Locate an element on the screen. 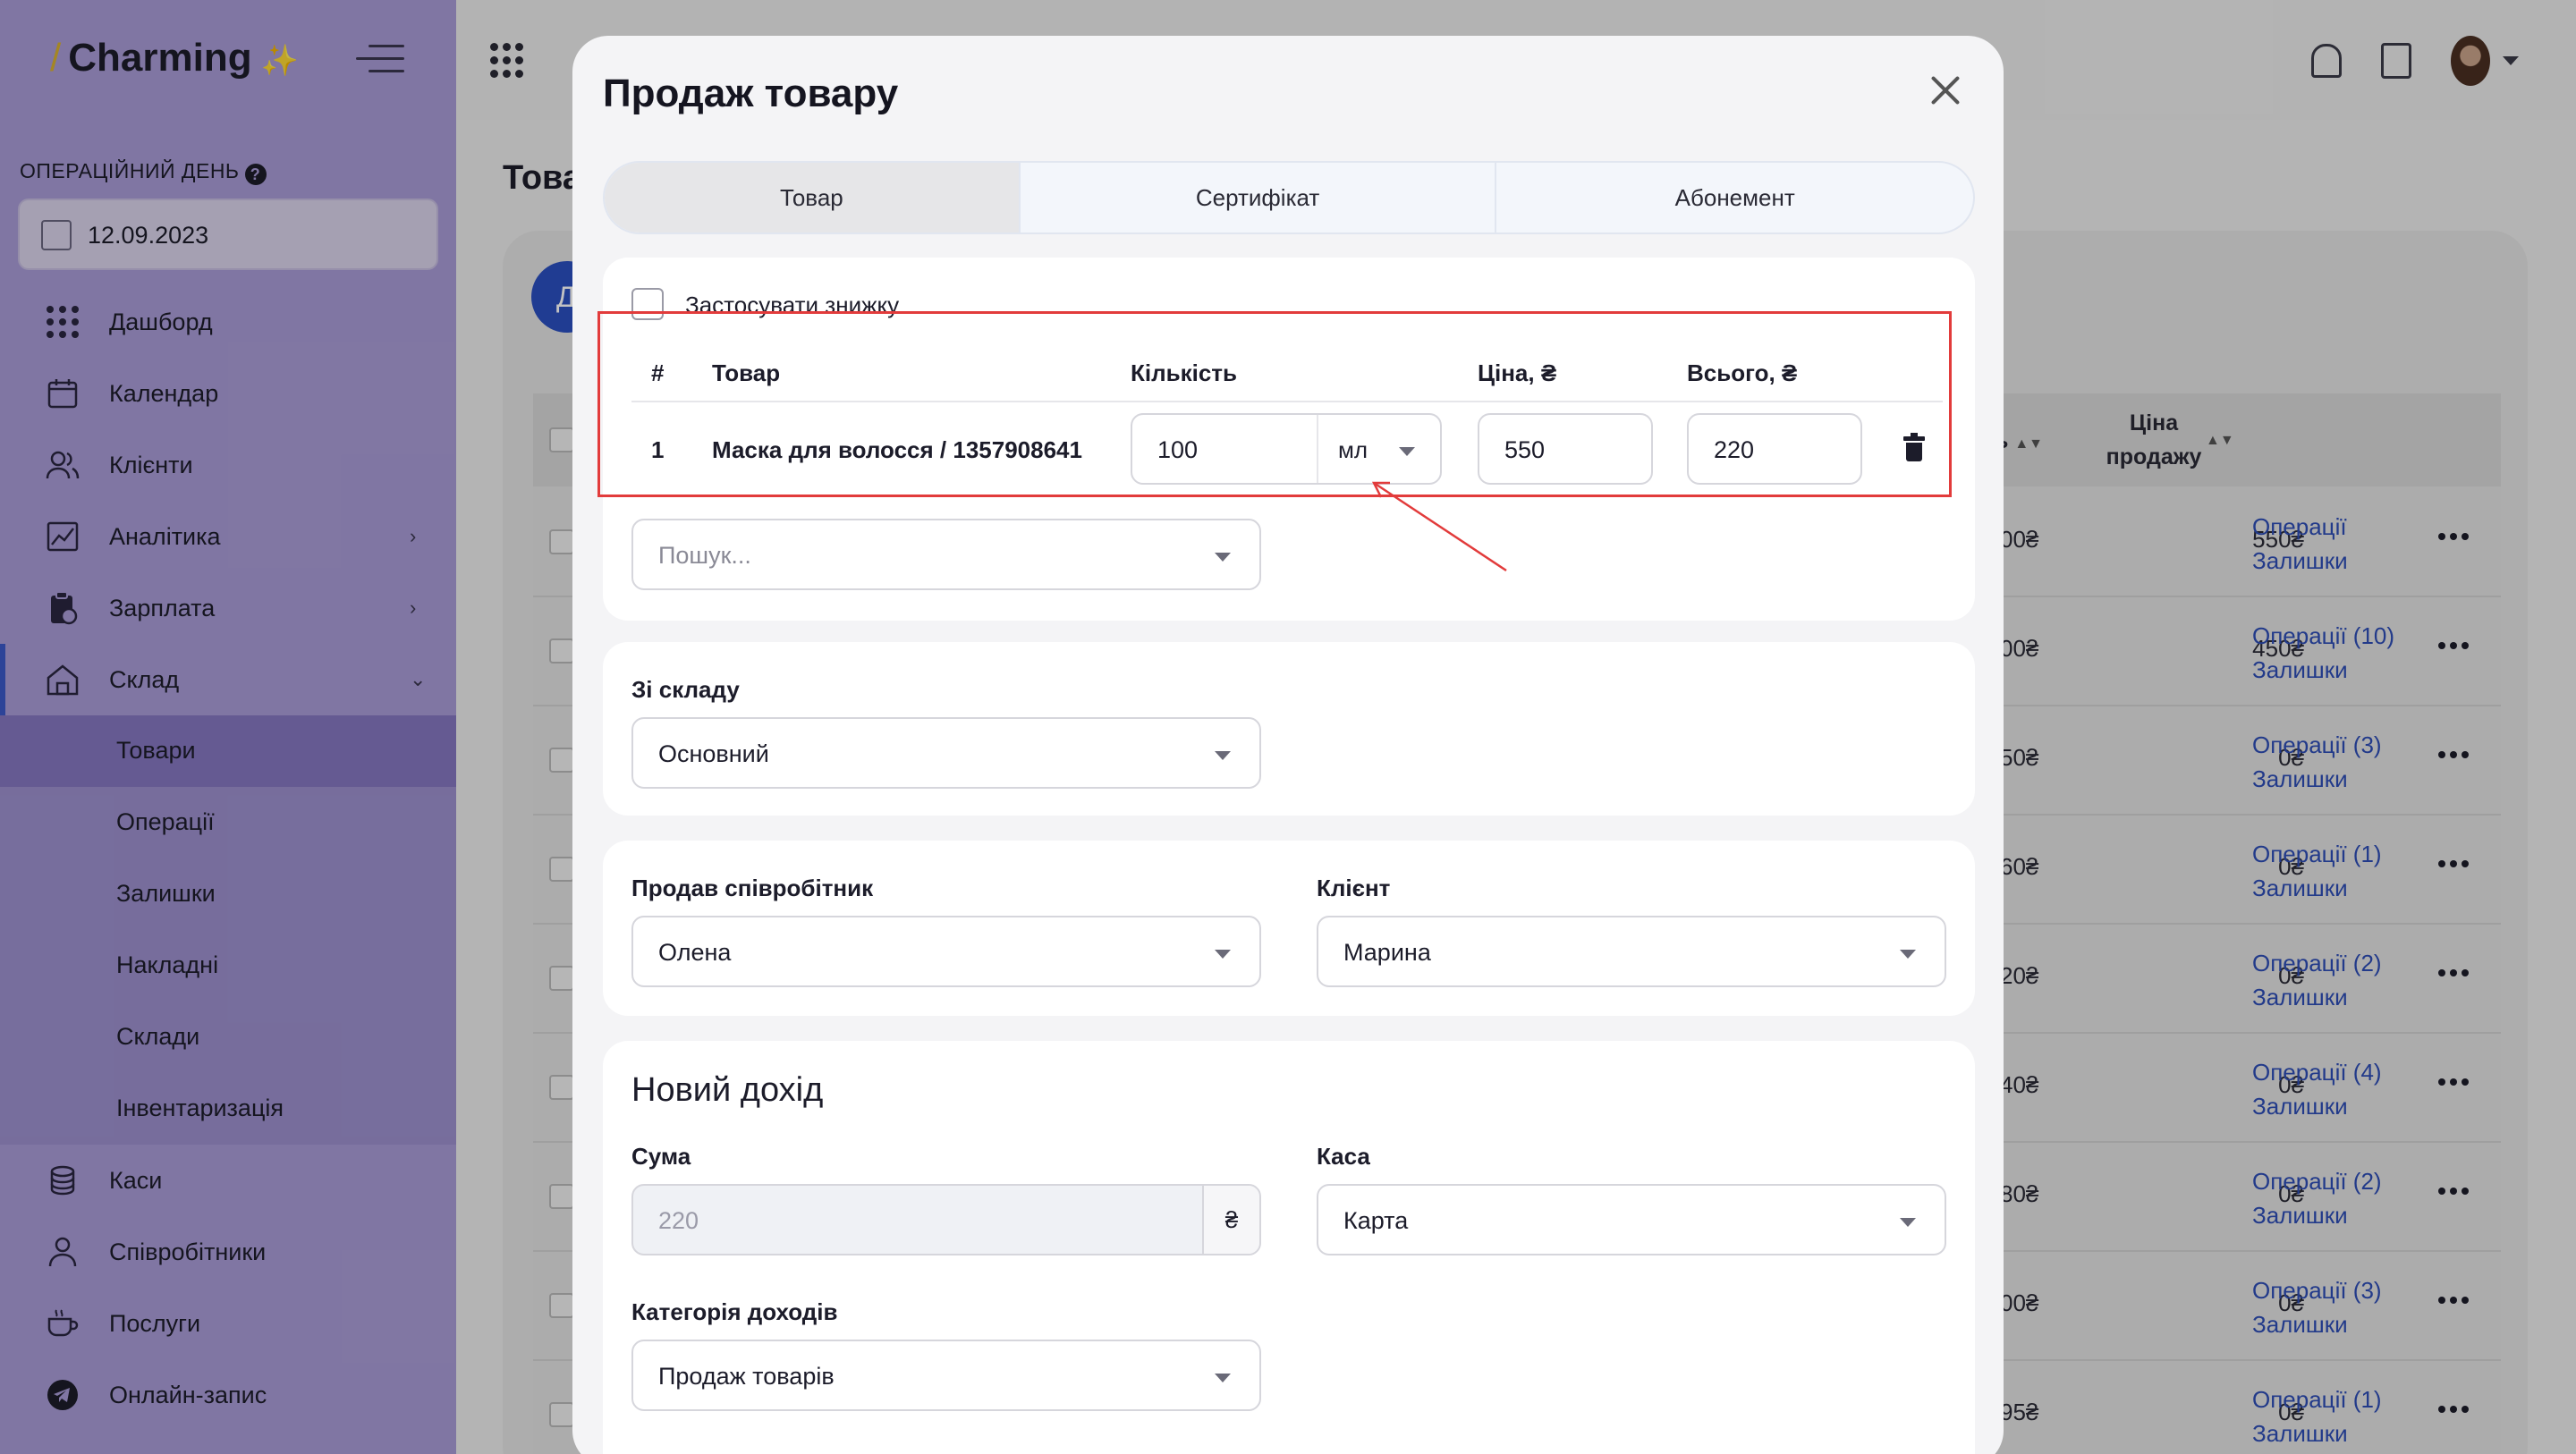 The image size is (2576, 1454). client-select: Марина is located at coordinates (1631, 952).